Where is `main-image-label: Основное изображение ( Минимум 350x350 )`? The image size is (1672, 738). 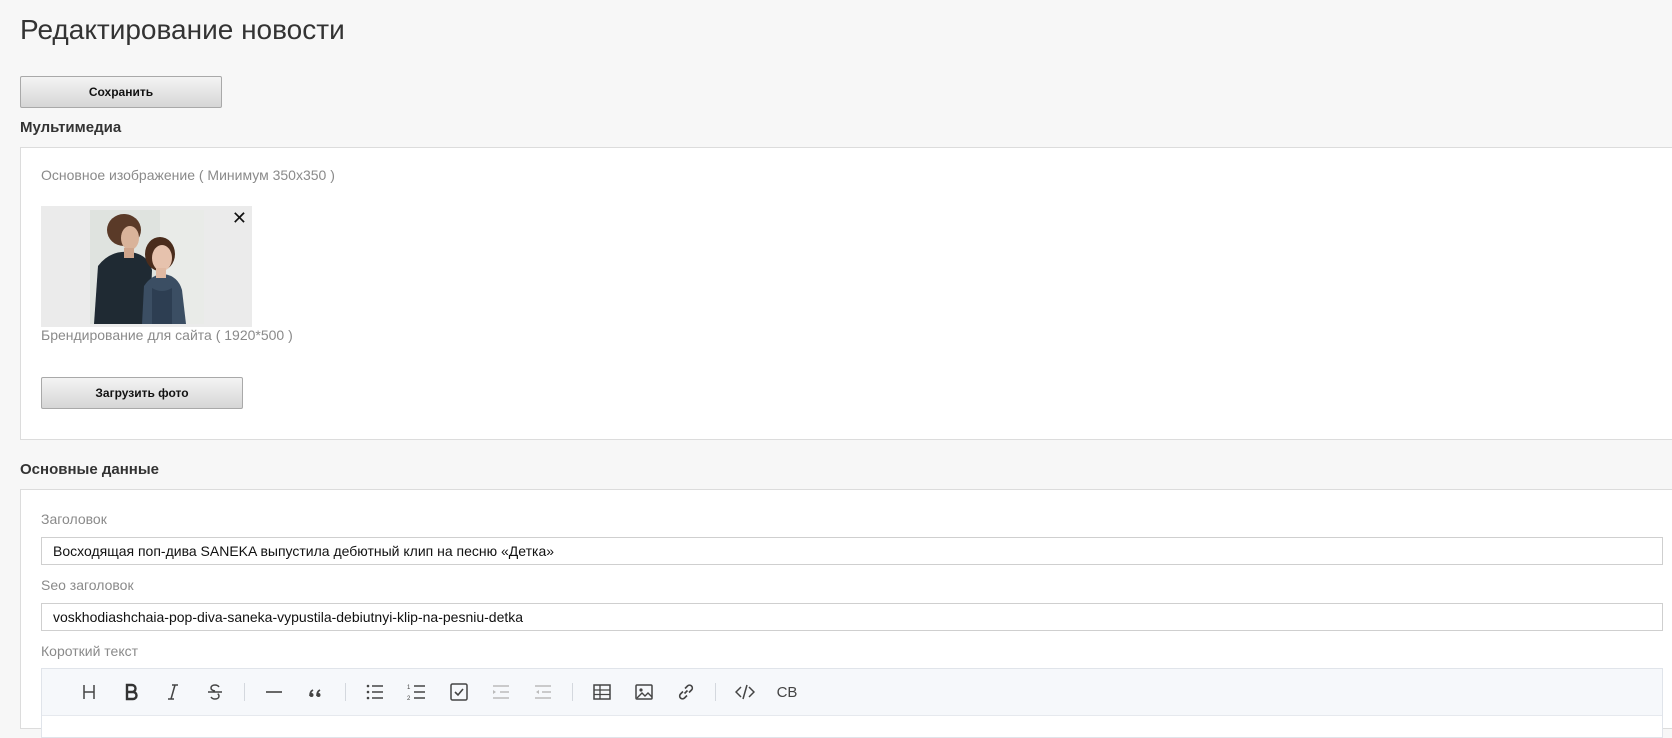
main-image-label: Основное изображение ( Минимум 350x350 ) is located at coordinates (188, 175).